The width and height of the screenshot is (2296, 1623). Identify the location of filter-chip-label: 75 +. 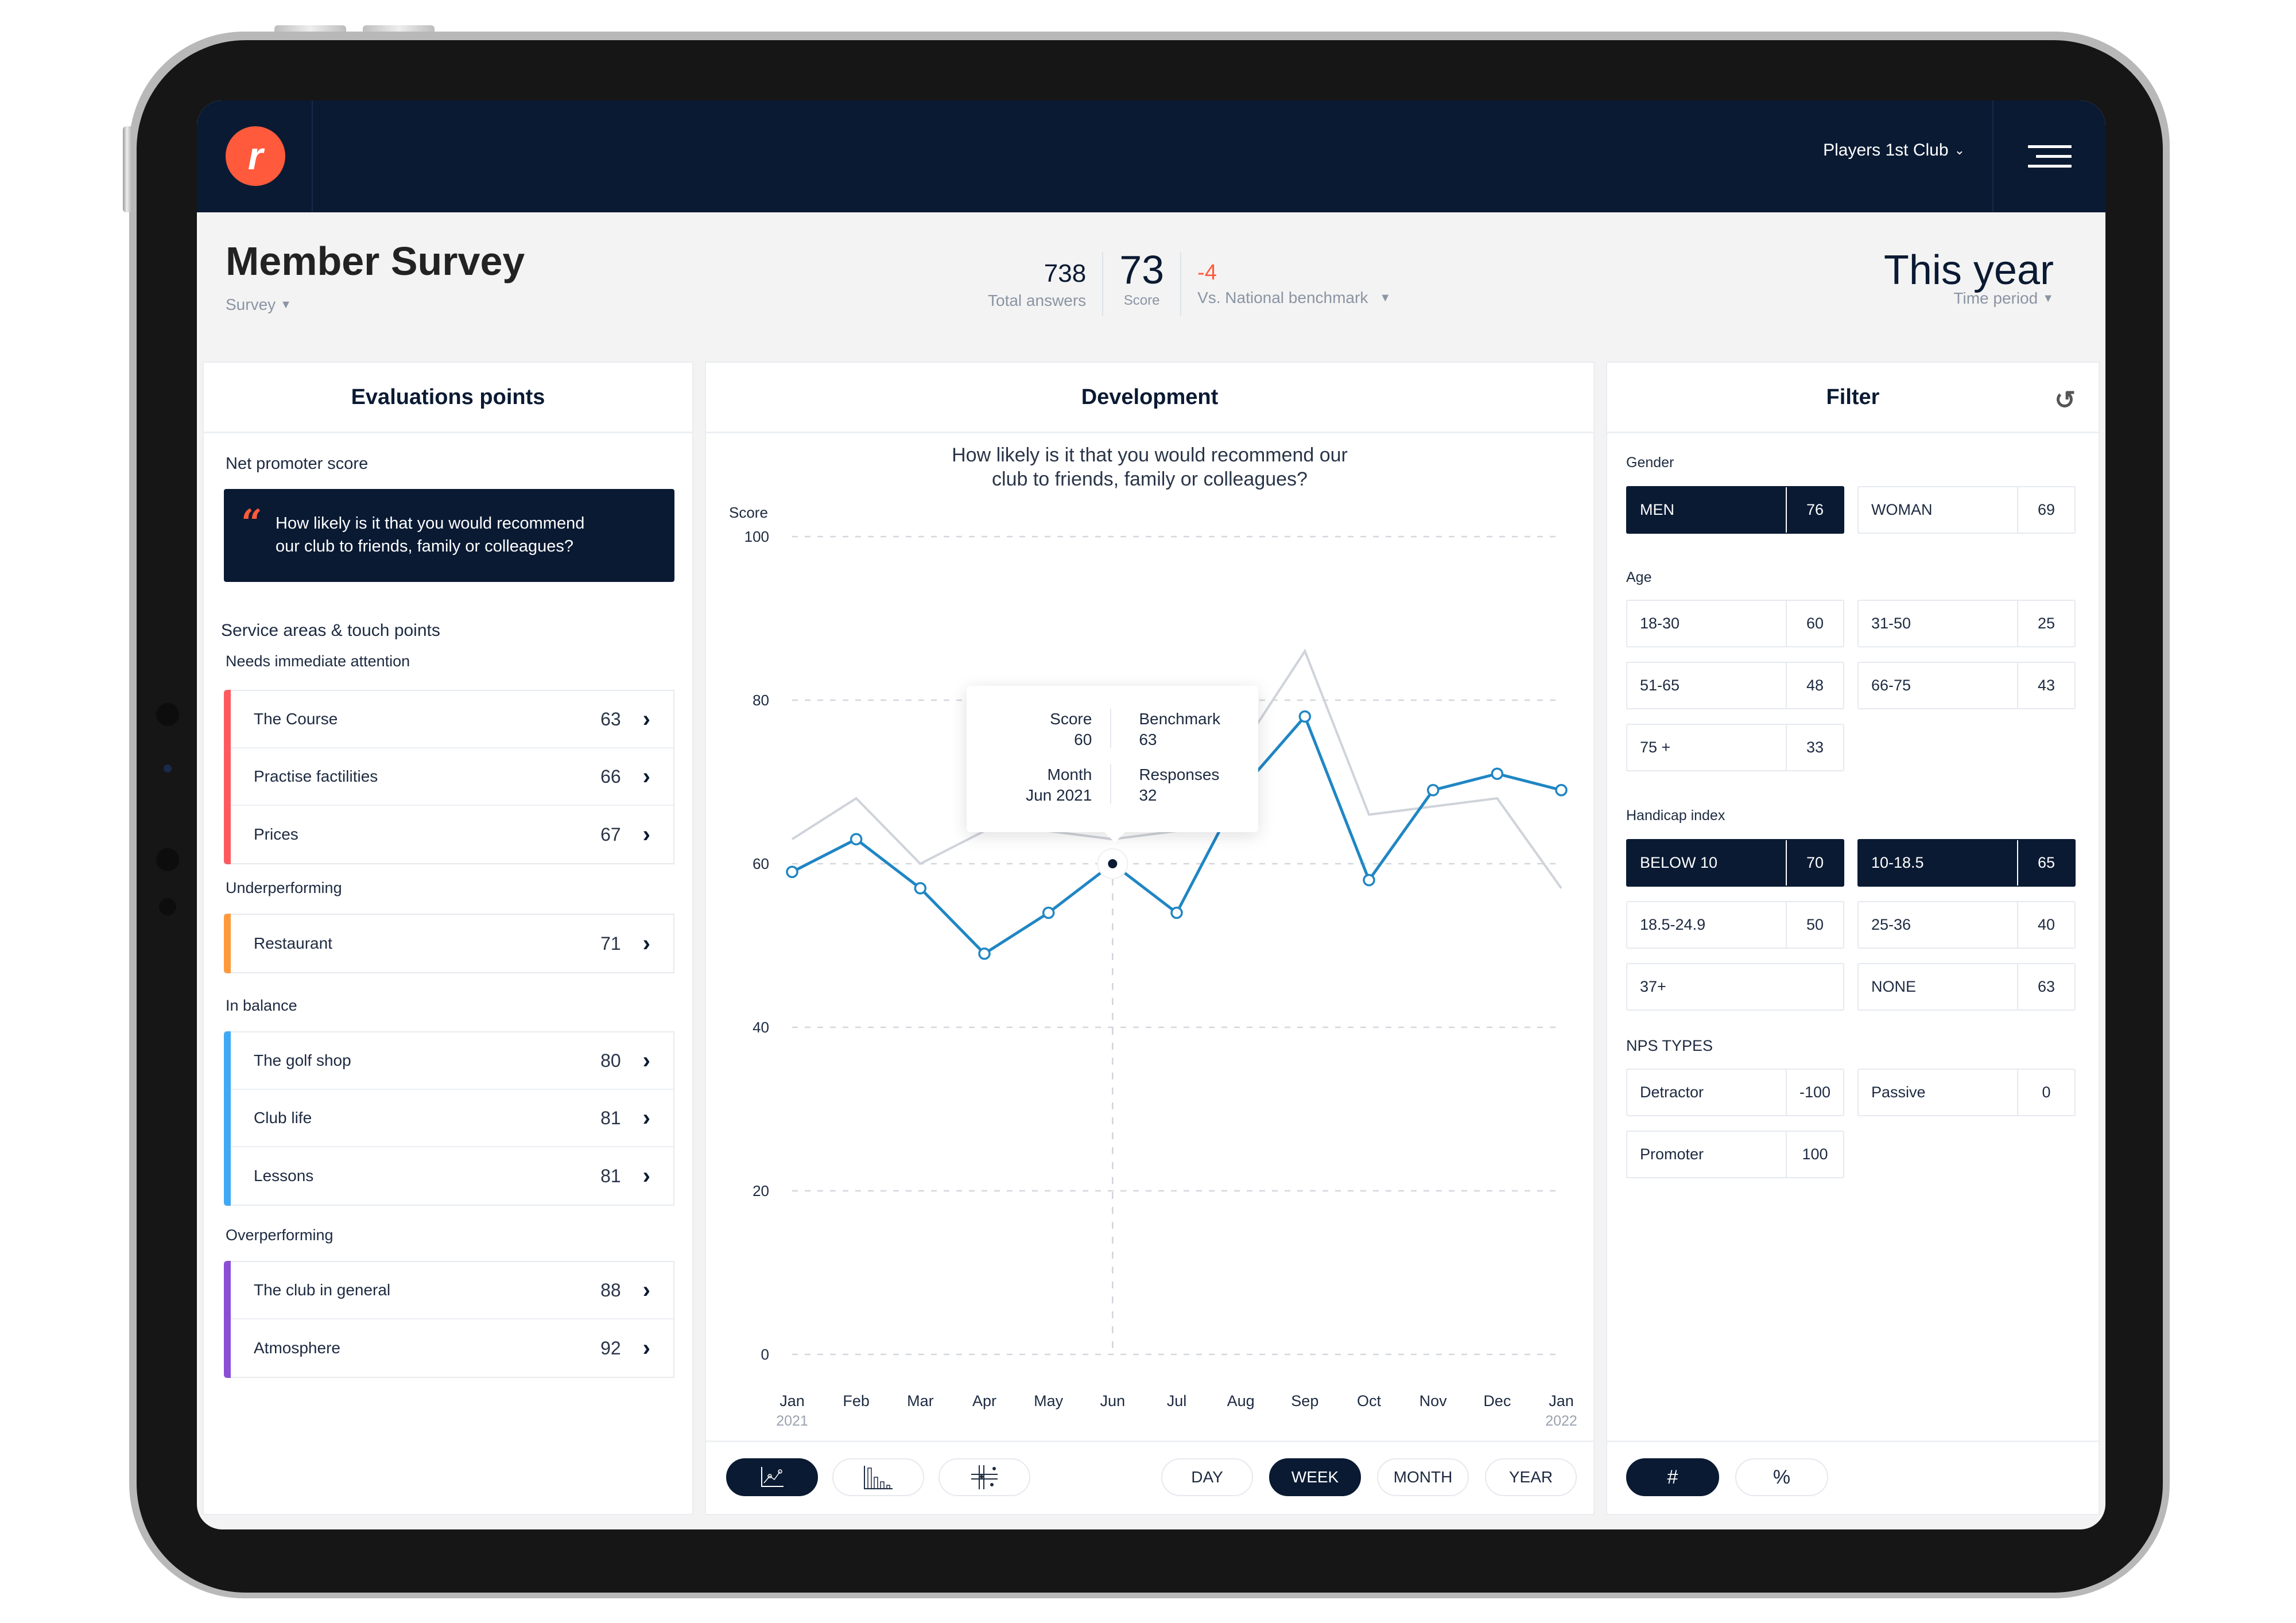
(1655, 747).